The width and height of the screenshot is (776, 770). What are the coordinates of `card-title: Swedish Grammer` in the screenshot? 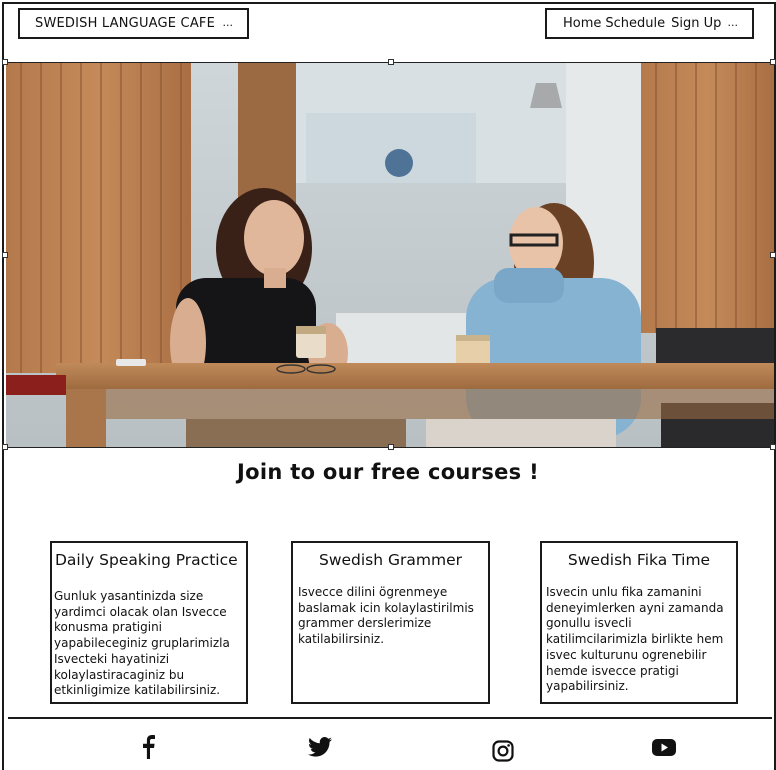 It's located at (390, 560).